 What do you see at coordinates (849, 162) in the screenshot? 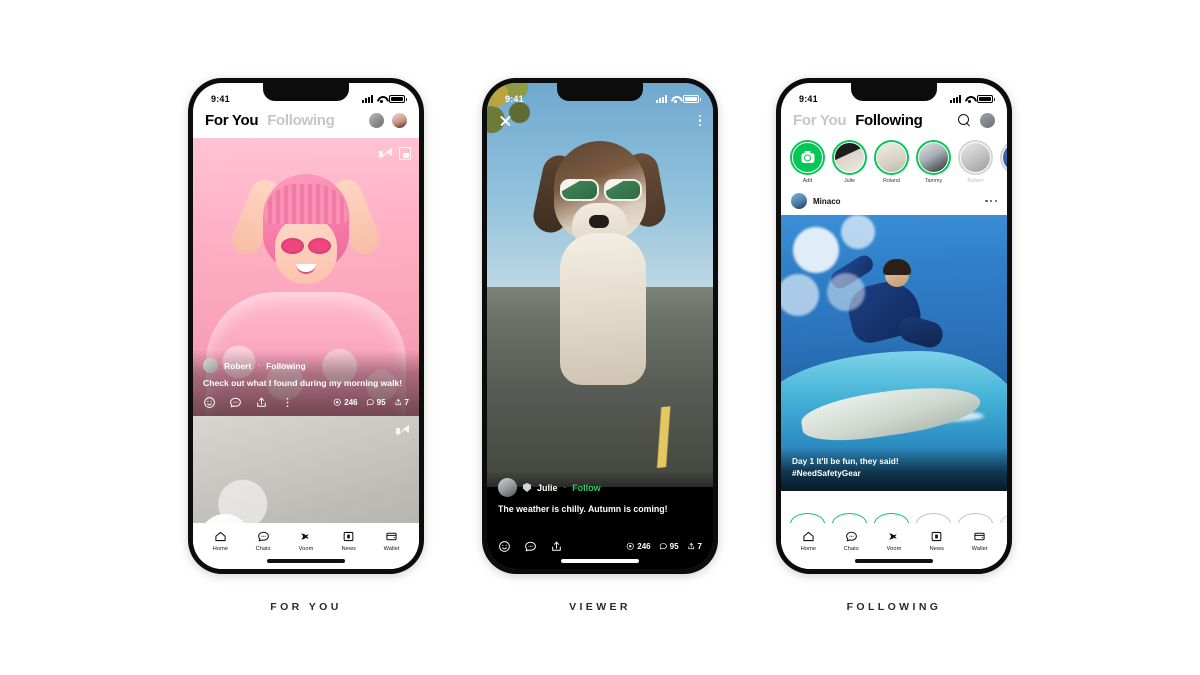
I see `story-item-julie: Julie` at bounding box center [849, 162].